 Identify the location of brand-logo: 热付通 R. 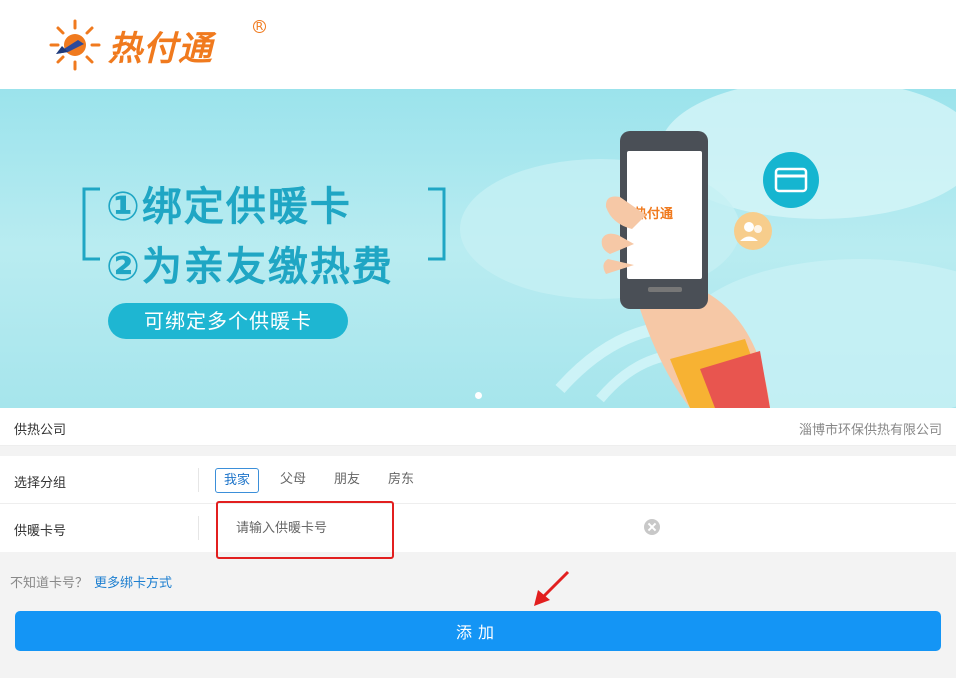
(163, 45).